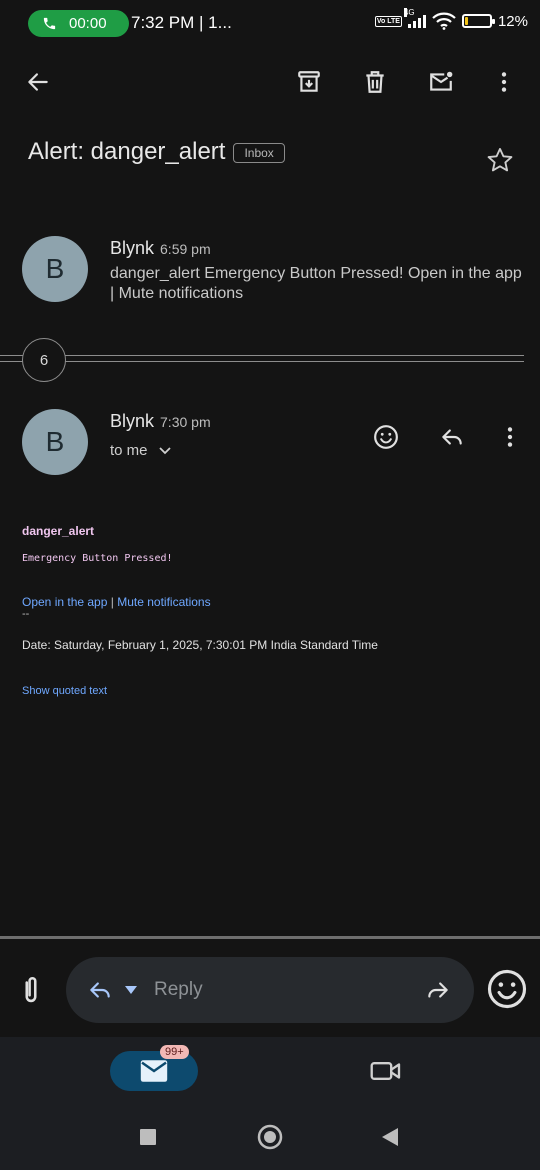  Describe the element at coordinates (414, 18) in the screenshot. I see `signal-icon: 4G` at that location.